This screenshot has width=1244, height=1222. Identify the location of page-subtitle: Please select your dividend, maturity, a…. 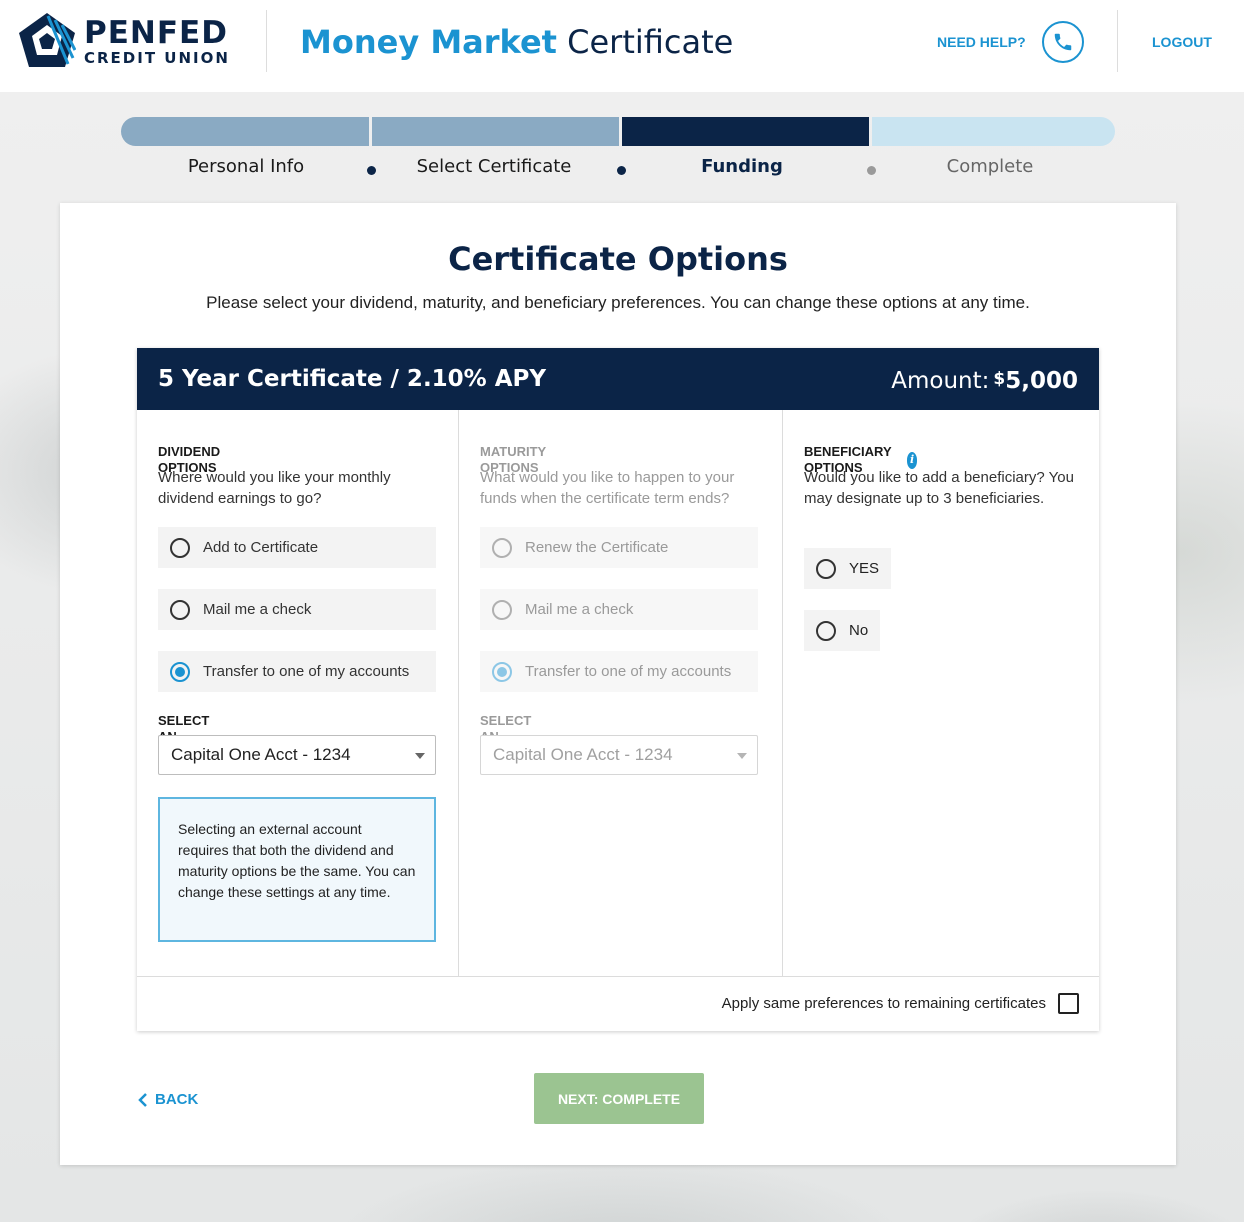
(618, 302).